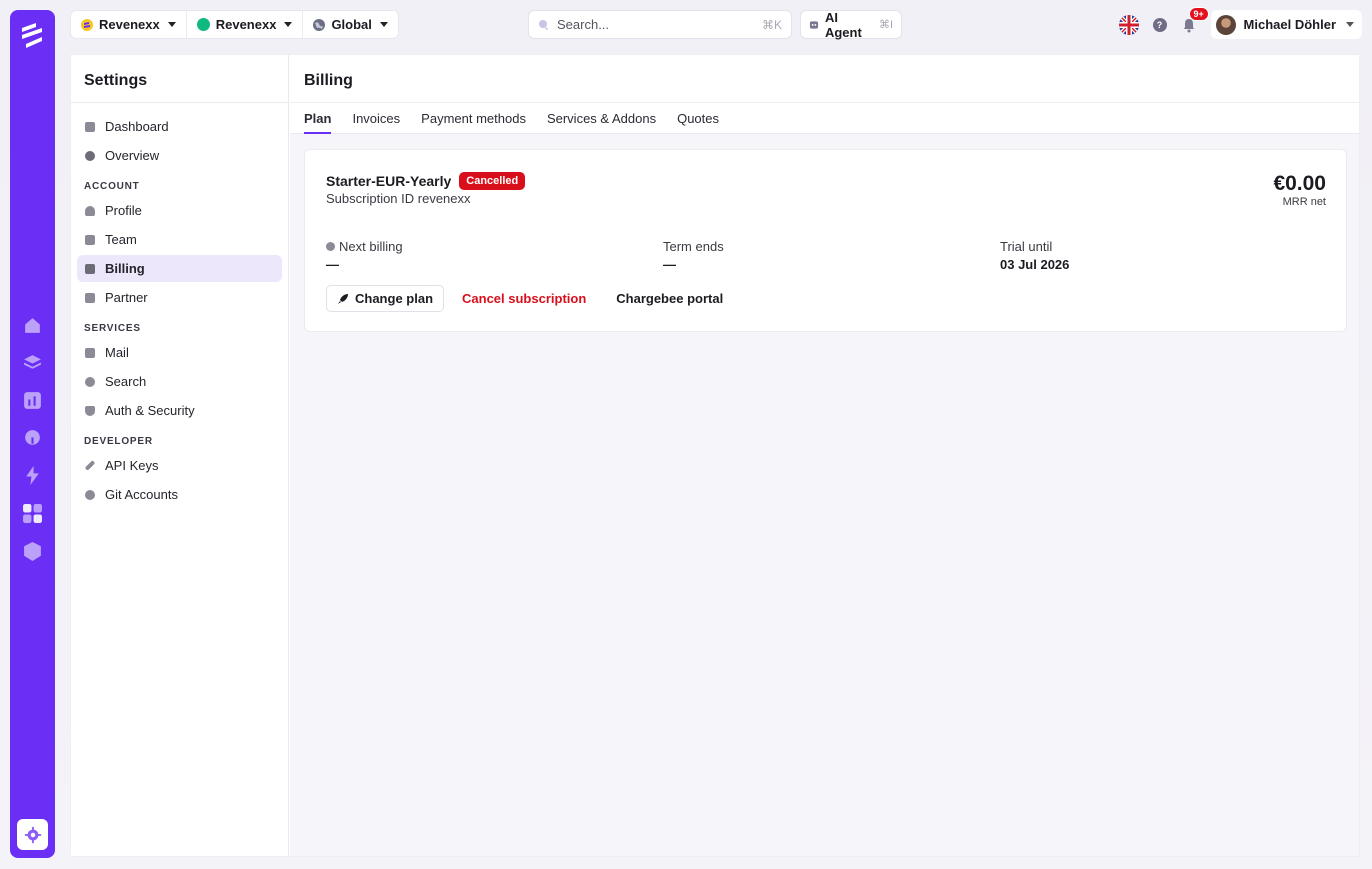 The width and height of the screenshot is (1372, 869). Describe the element at coordinates (90, 155) in the screenshot. I see `overview-icon` at that location.